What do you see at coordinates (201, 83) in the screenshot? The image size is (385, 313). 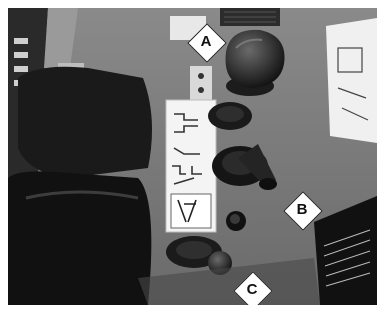 I see `indicator-sticker` at bounding box center [201, 83].